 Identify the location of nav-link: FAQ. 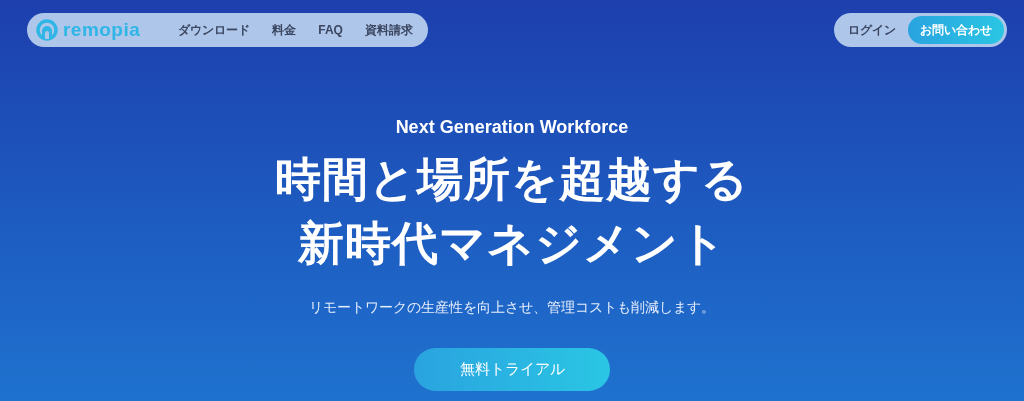
(330, 30).